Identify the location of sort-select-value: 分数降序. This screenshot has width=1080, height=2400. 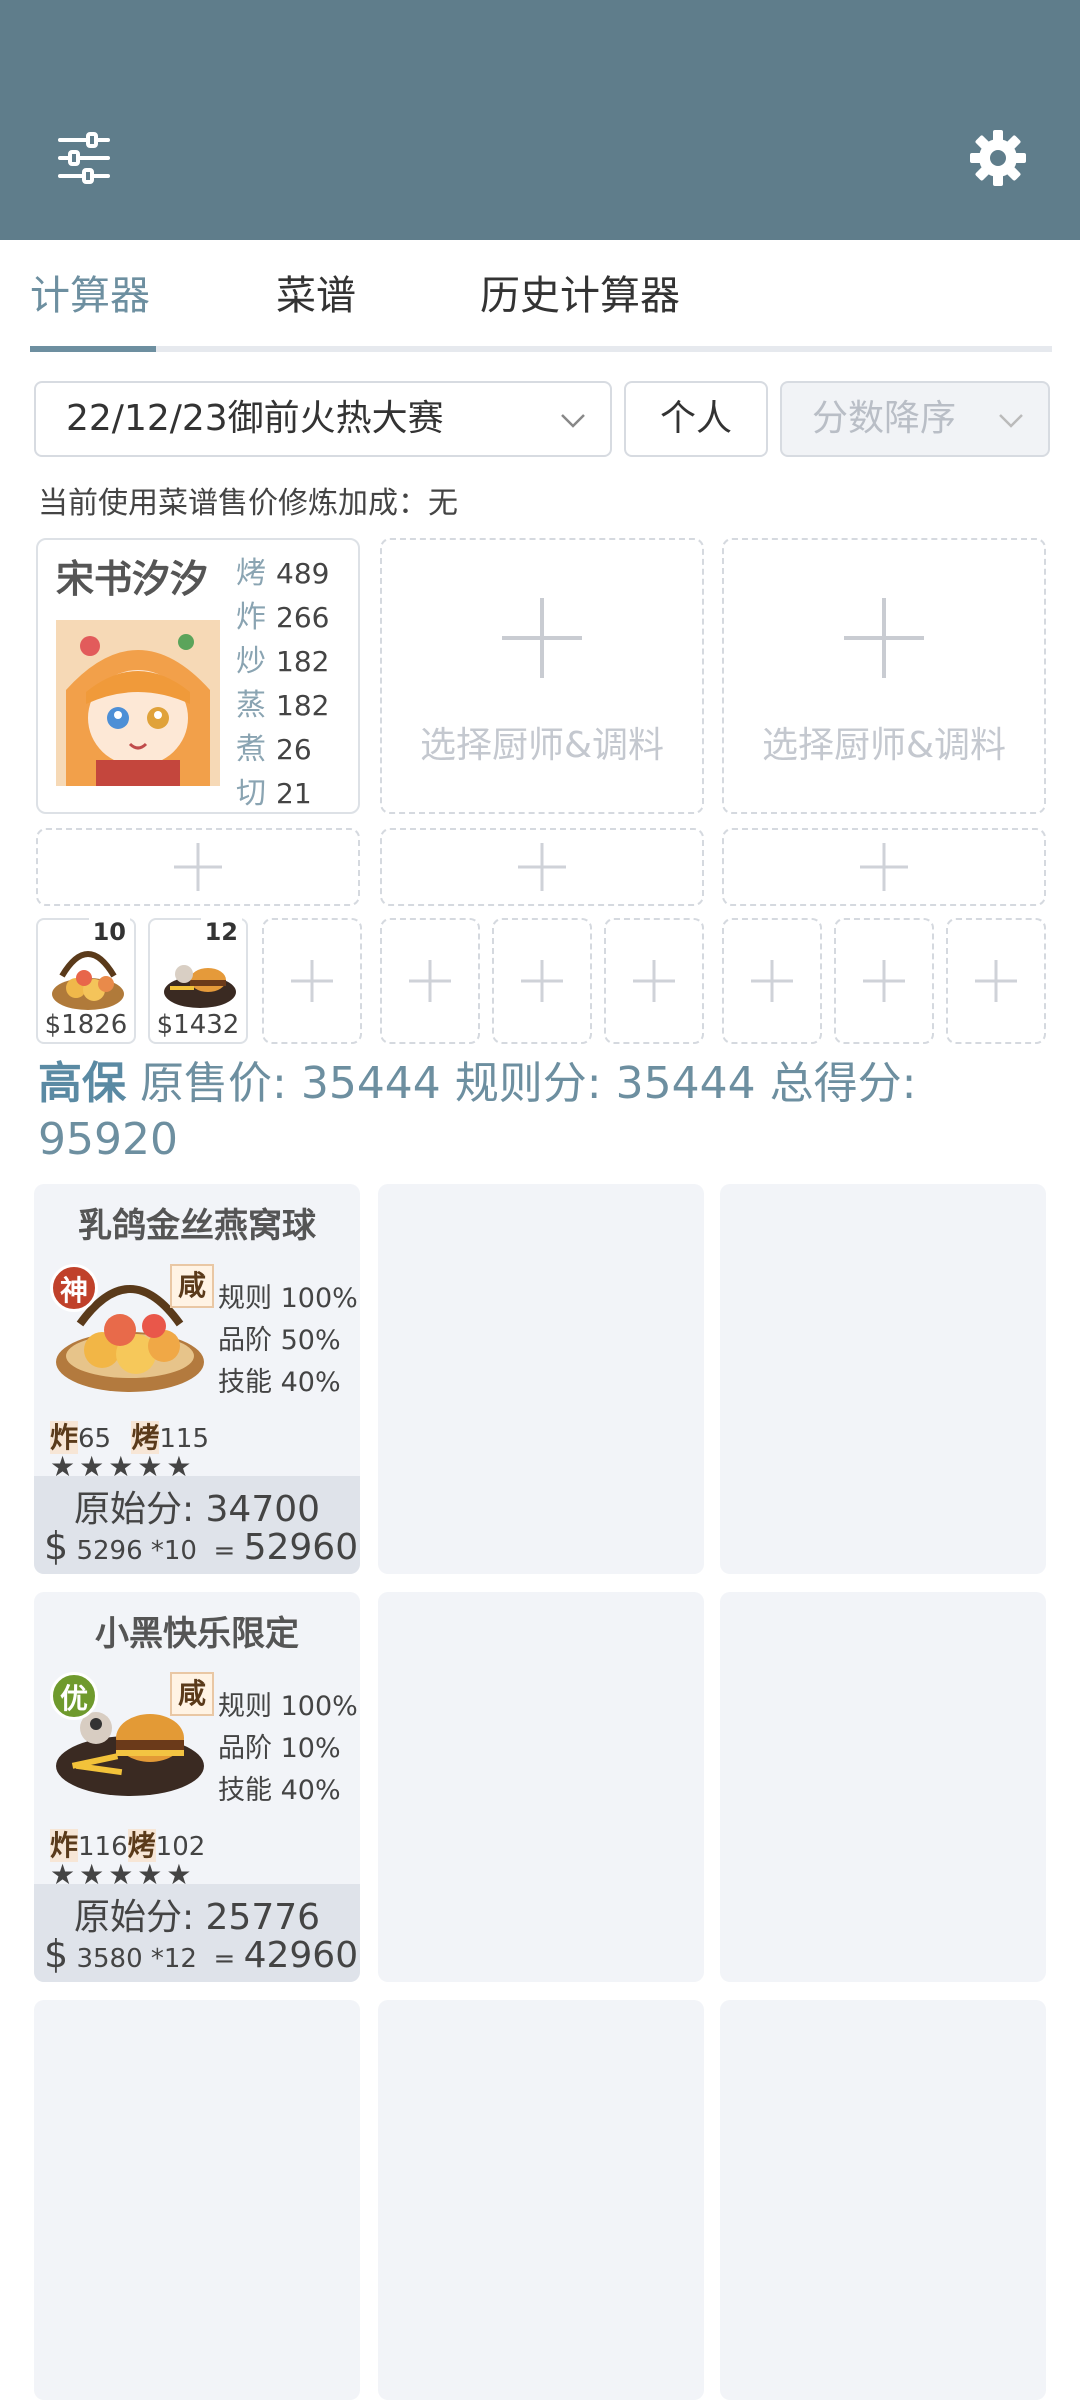
(884, 418).